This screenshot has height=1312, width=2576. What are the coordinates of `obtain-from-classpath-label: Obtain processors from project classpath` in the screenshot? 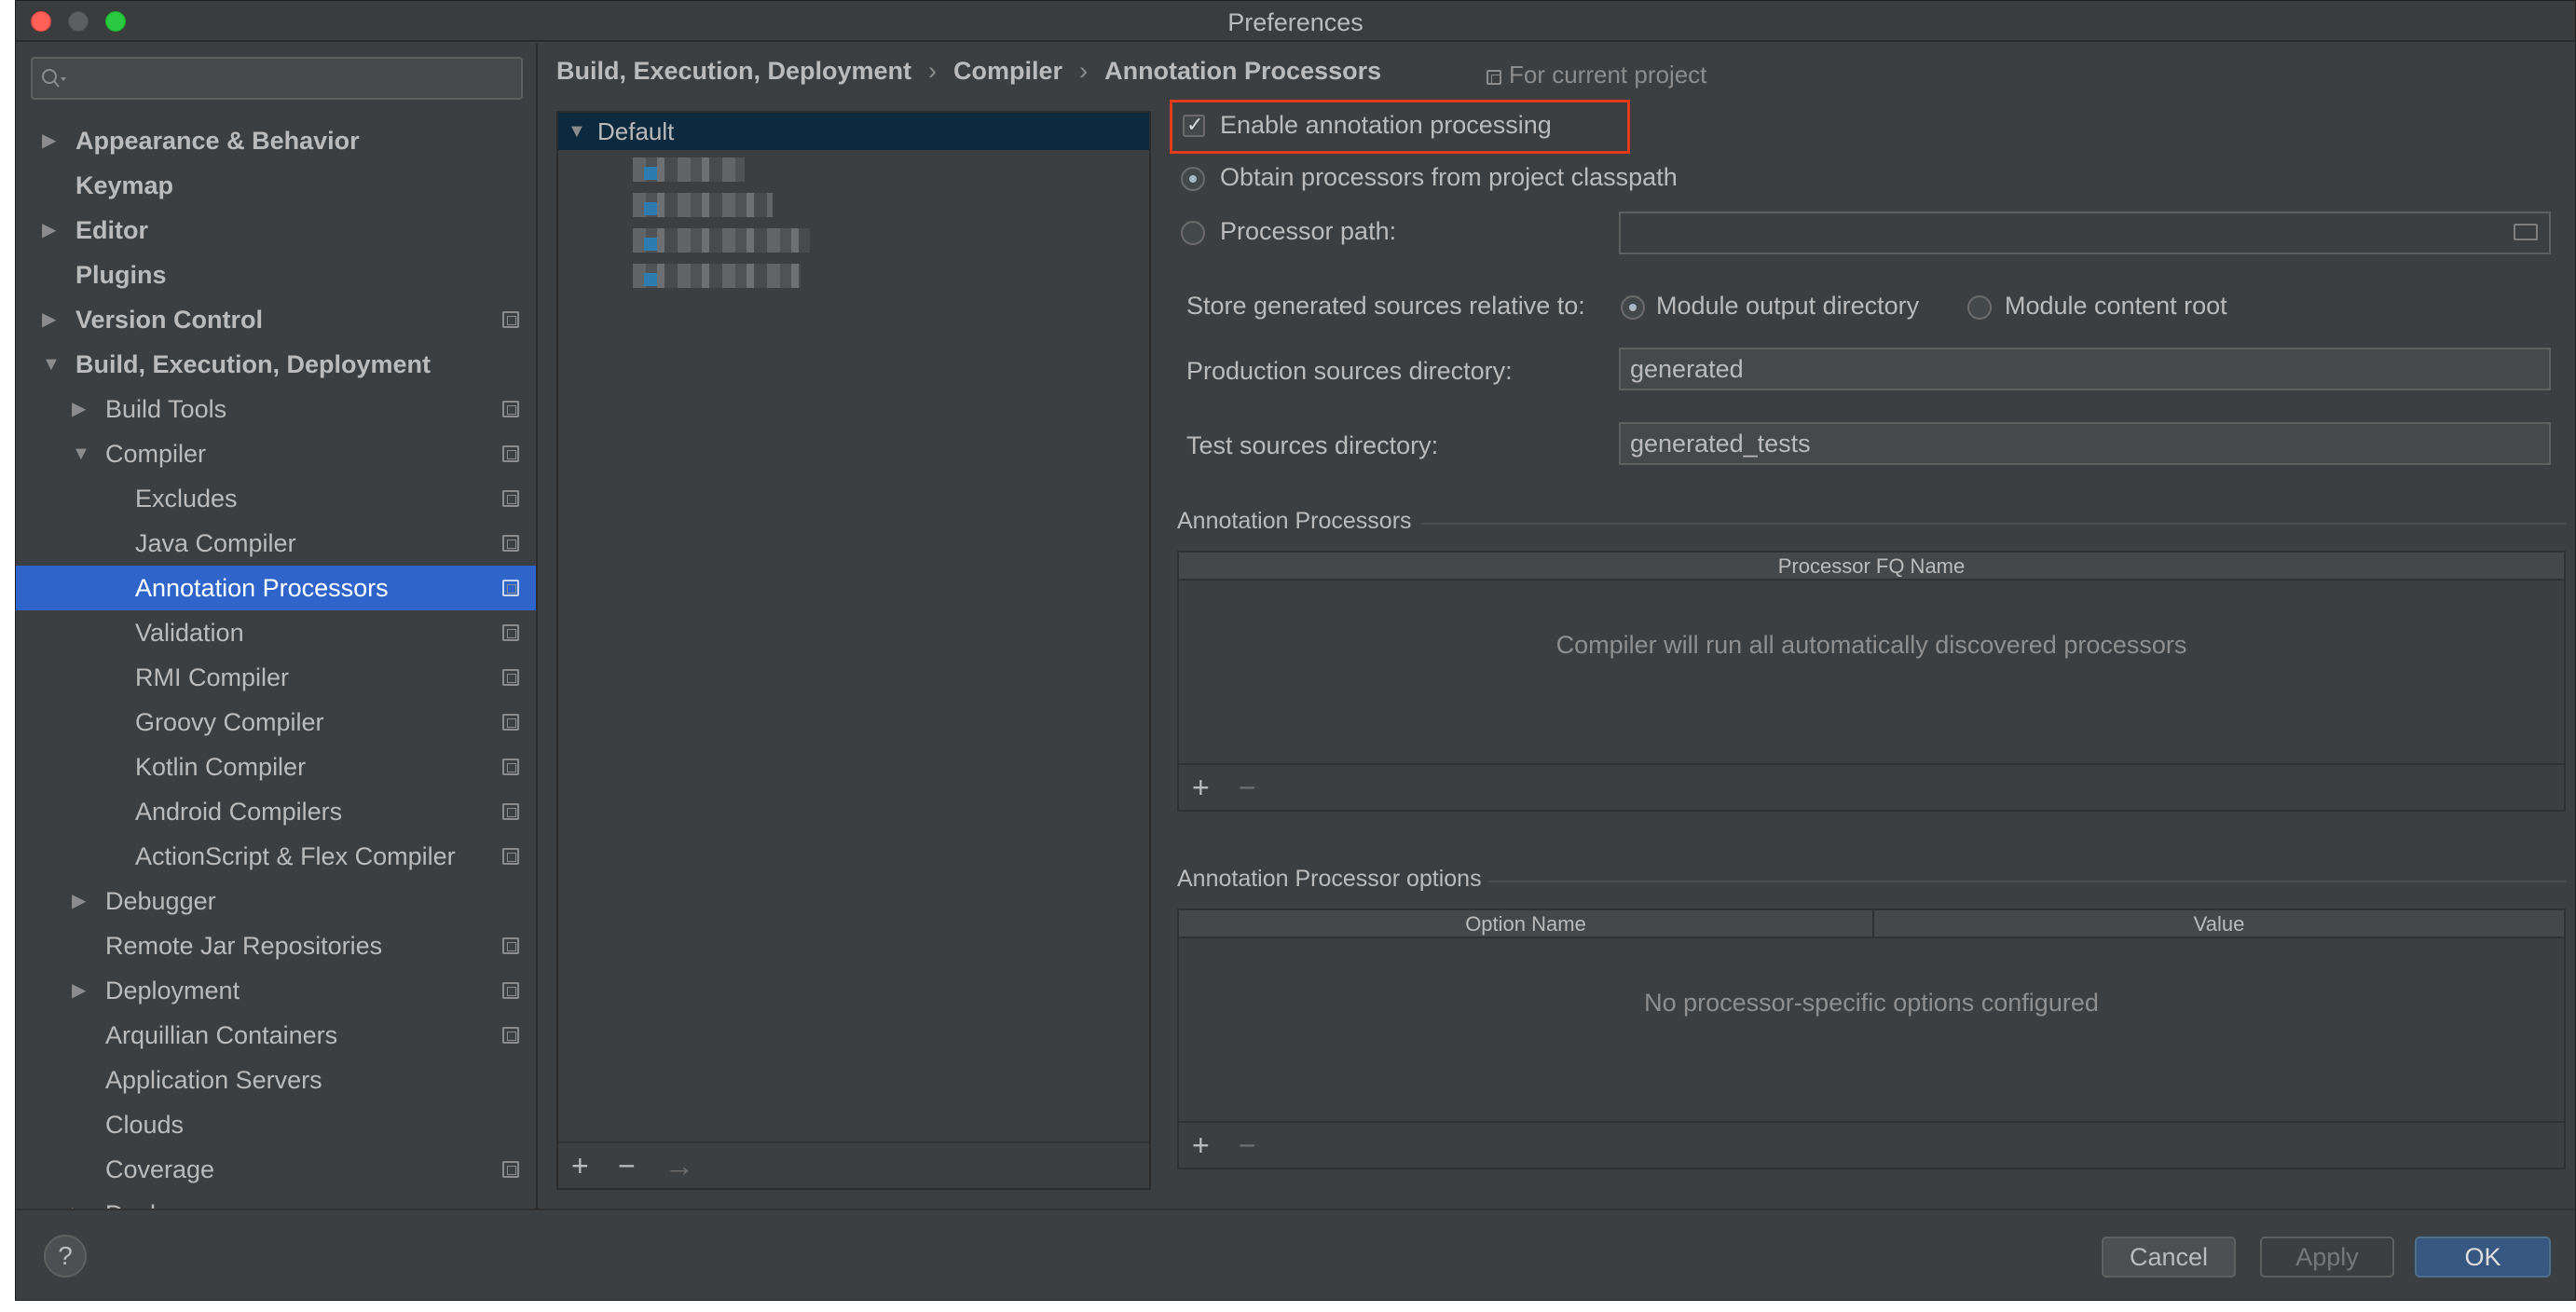 It's located at (1449, 177).